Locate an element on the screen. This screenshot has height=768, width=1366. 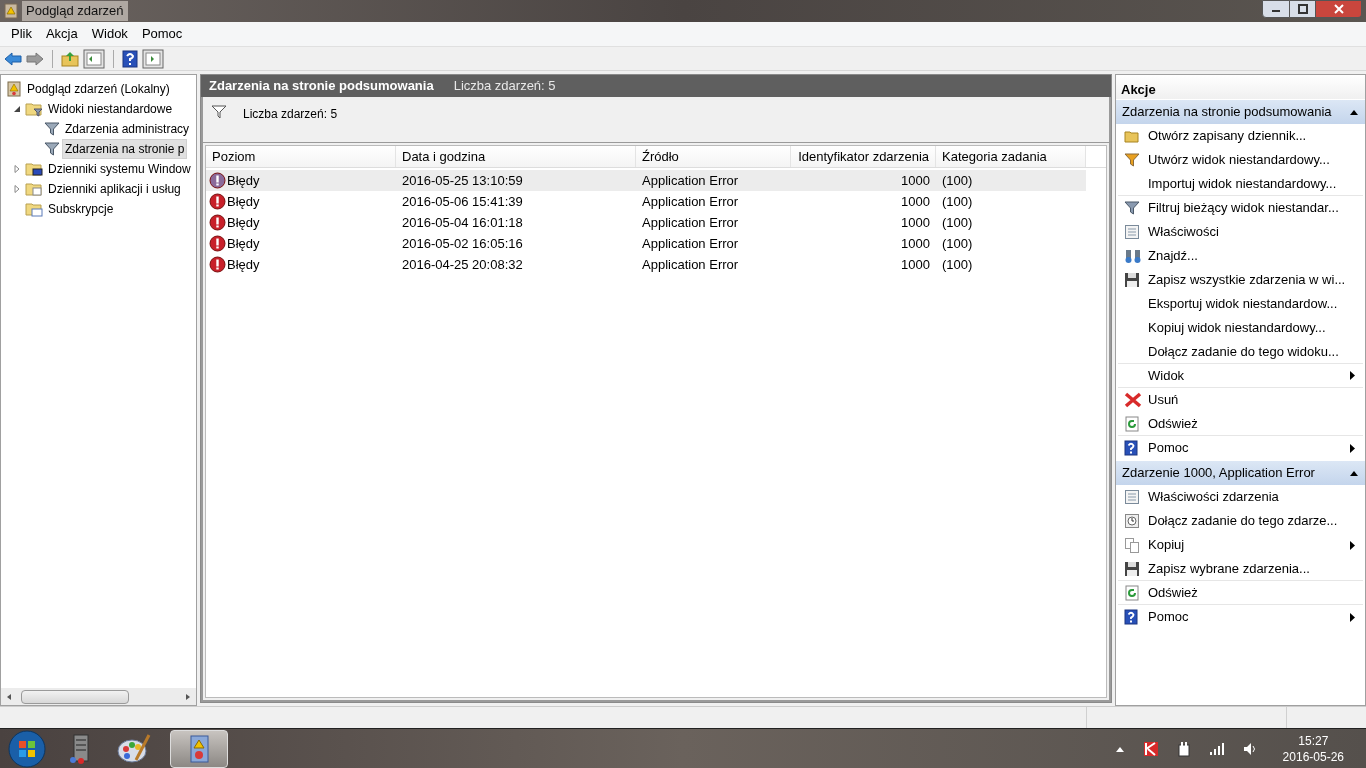
scrollbar-thumb is located at coordinates (75, 696).